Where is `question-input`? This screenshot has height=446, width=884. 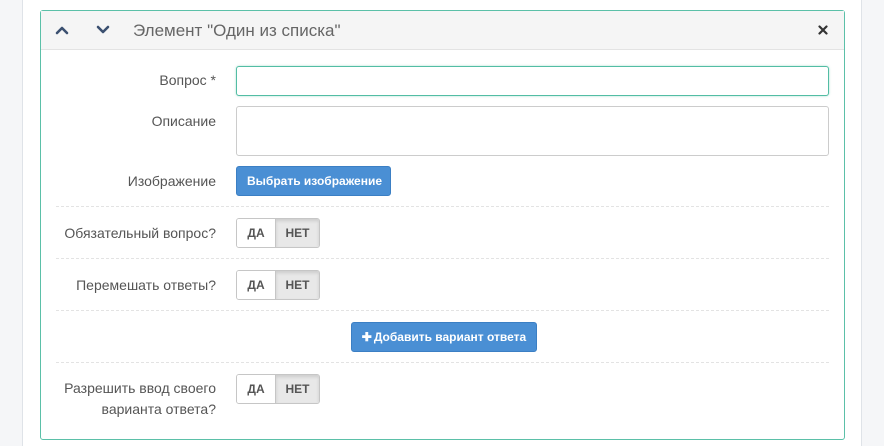 question-input is located at coordinates (532, 81).